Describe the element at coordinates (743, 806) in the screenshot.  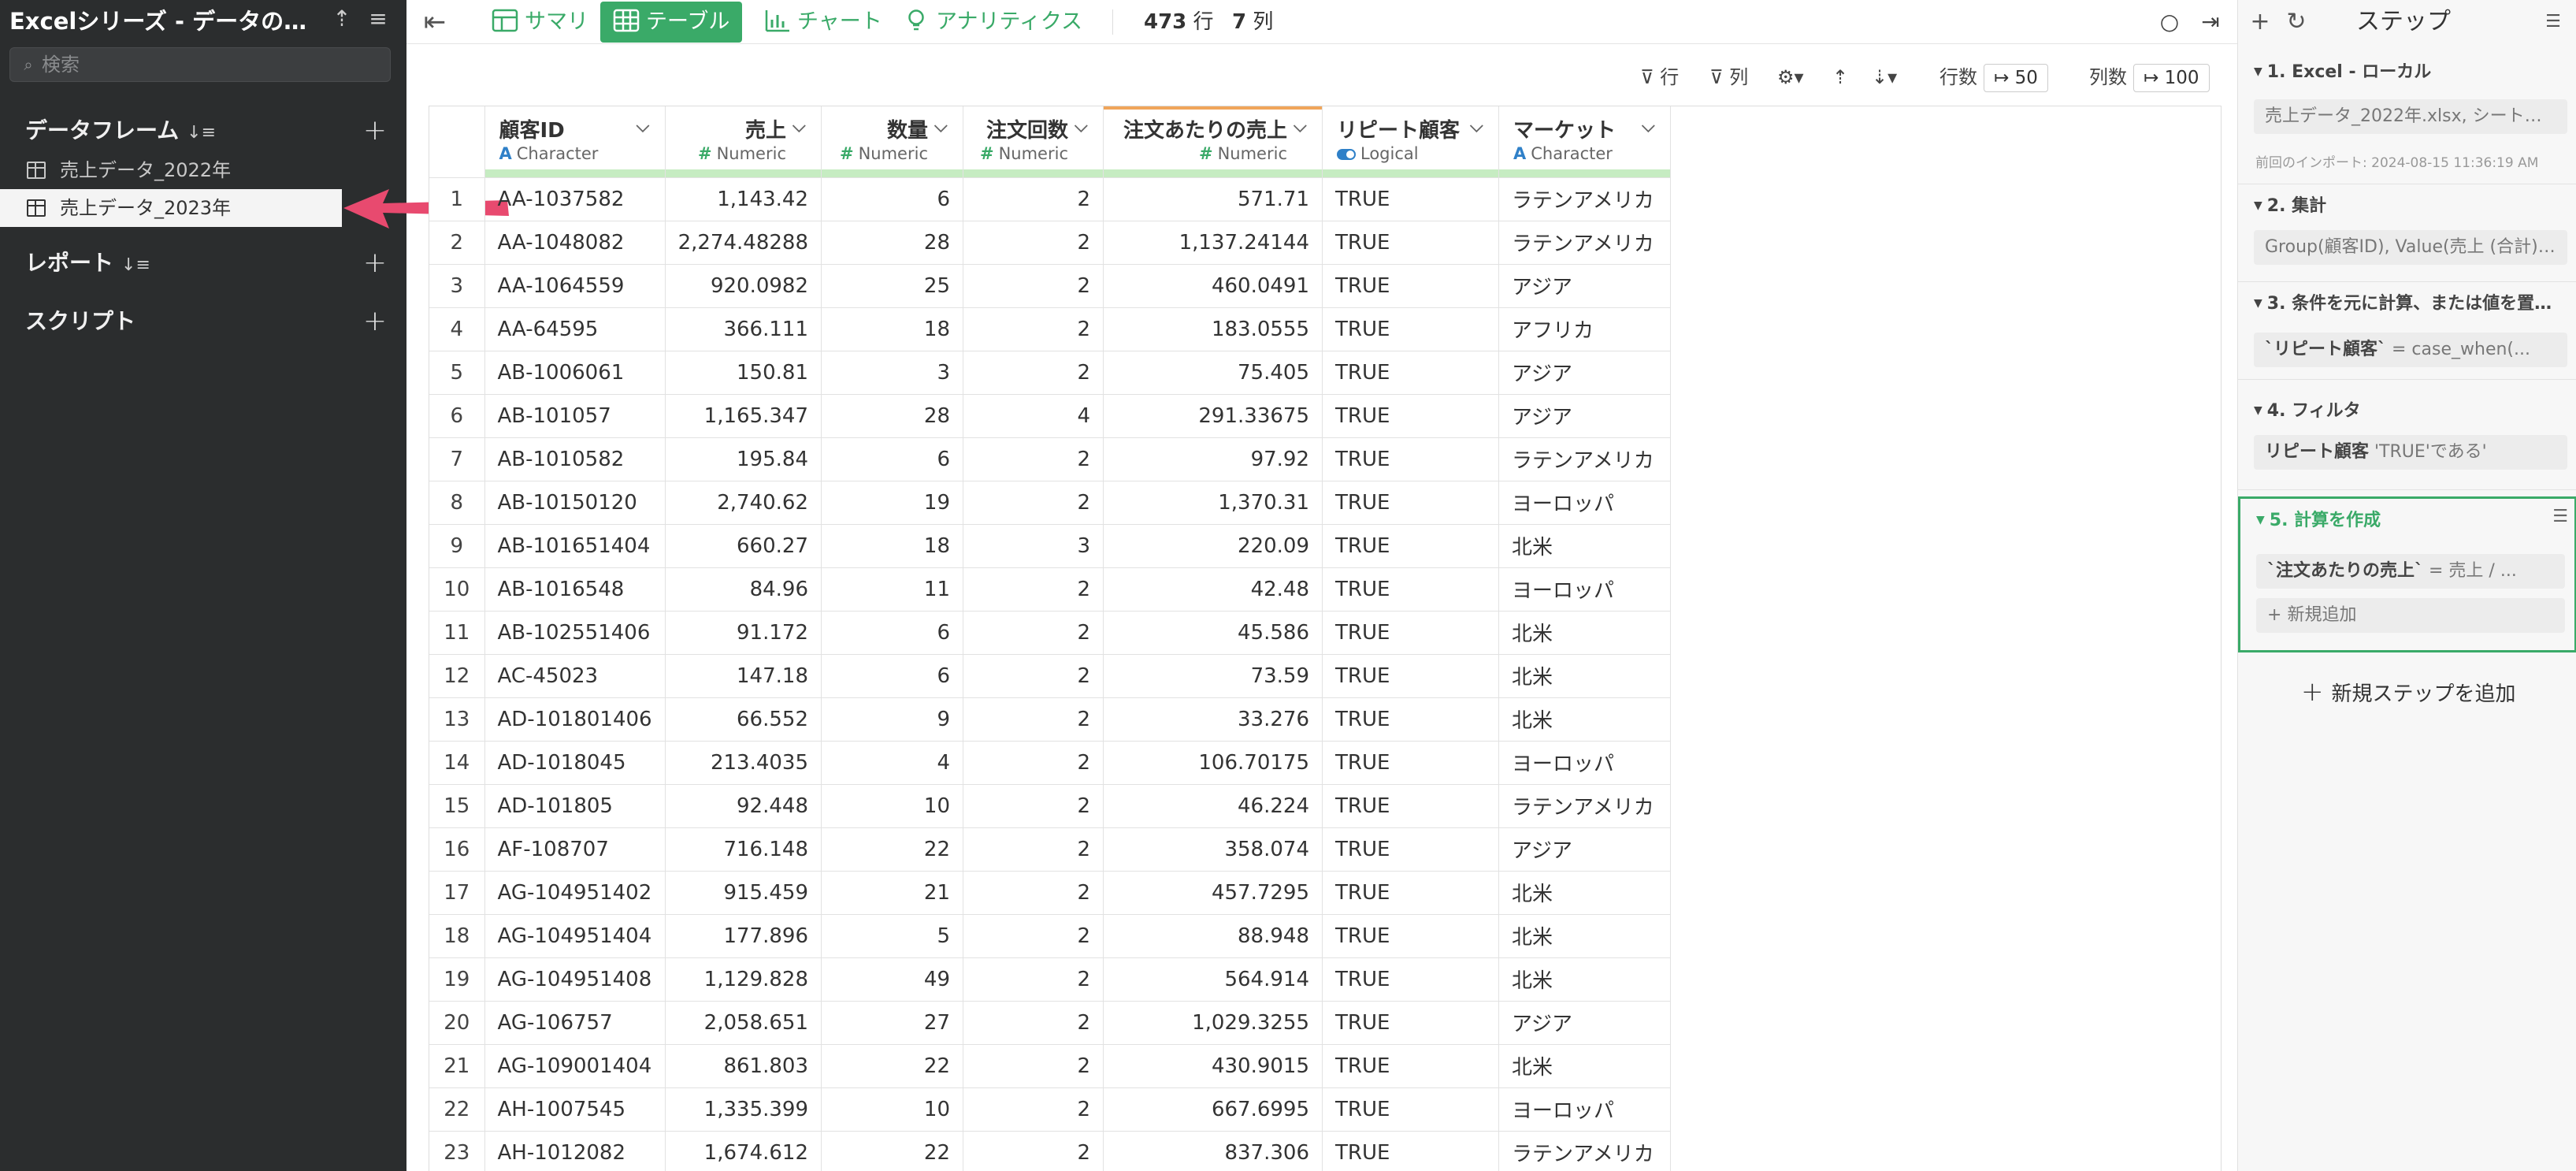
I see `table-cell: 92.448` at that location.